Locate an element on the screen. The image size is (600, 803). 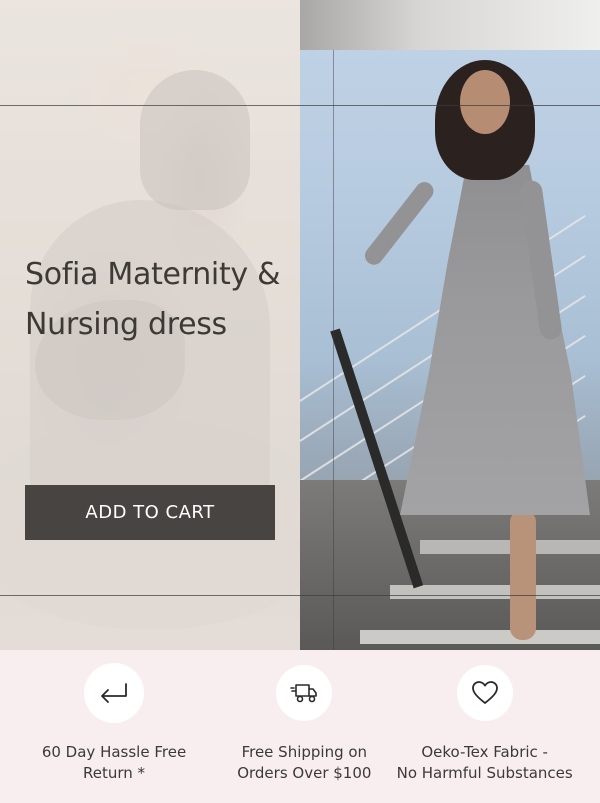
heart-icon is located at coordinates (484, 693).